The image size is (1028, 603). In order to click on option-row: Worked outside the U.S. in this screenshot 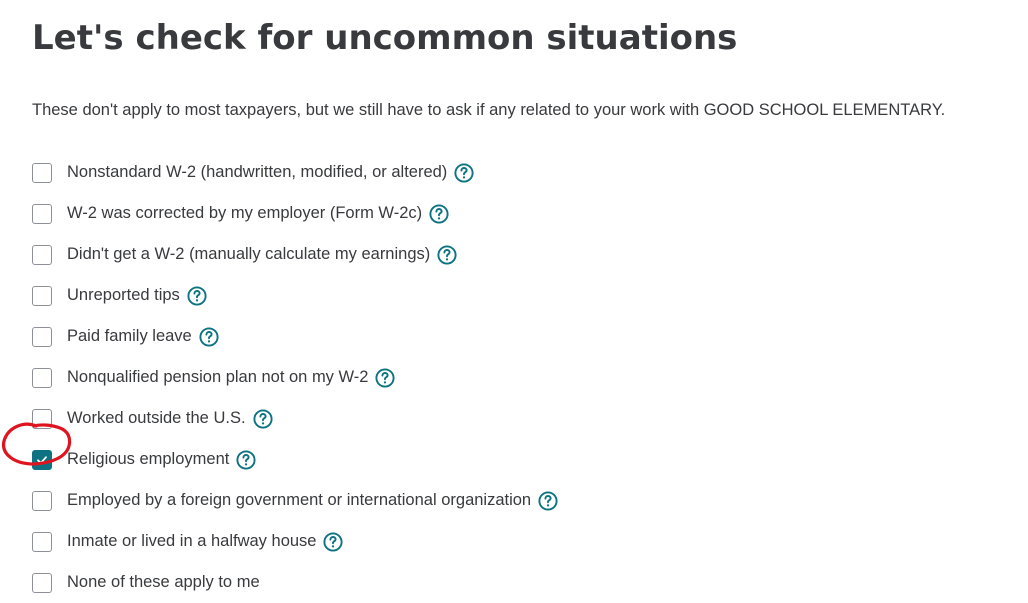, I will do `click(295, 418)`.